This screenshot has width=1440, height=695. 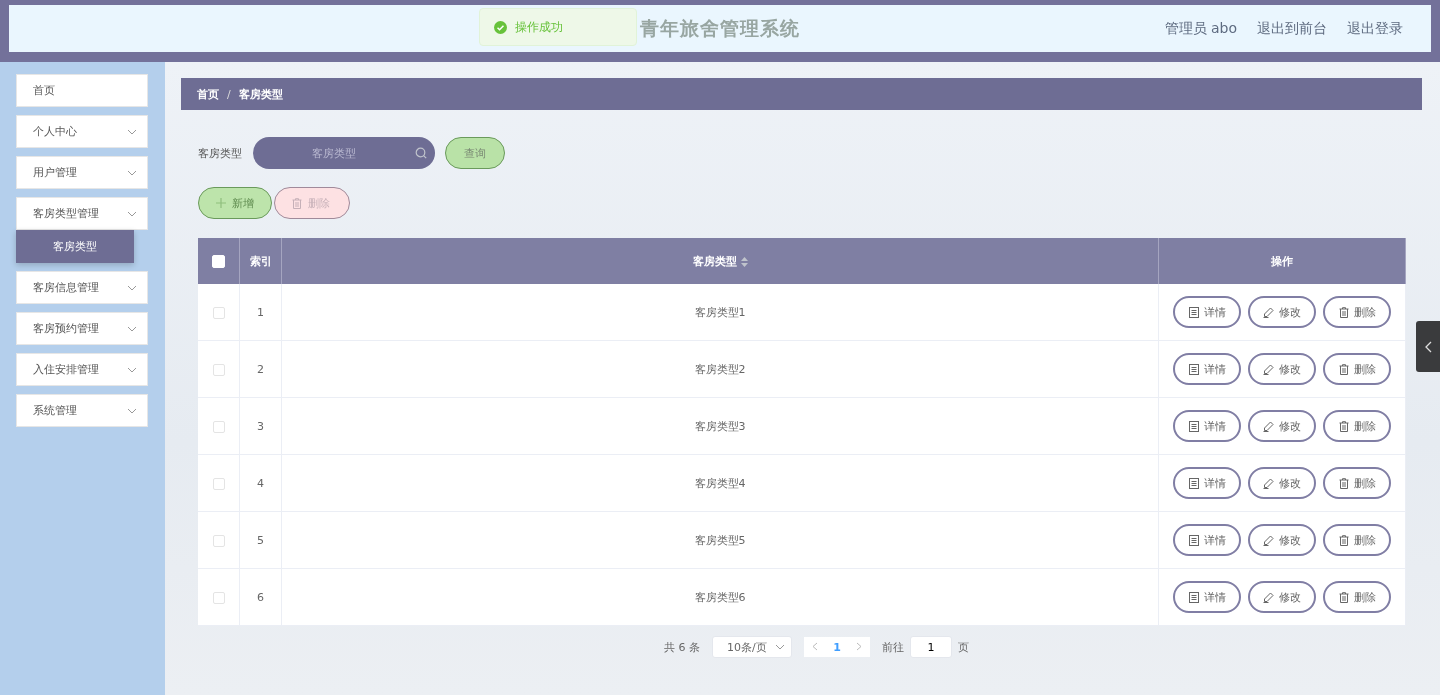 I want to click on plus-icon, so click(x=221, y=203).